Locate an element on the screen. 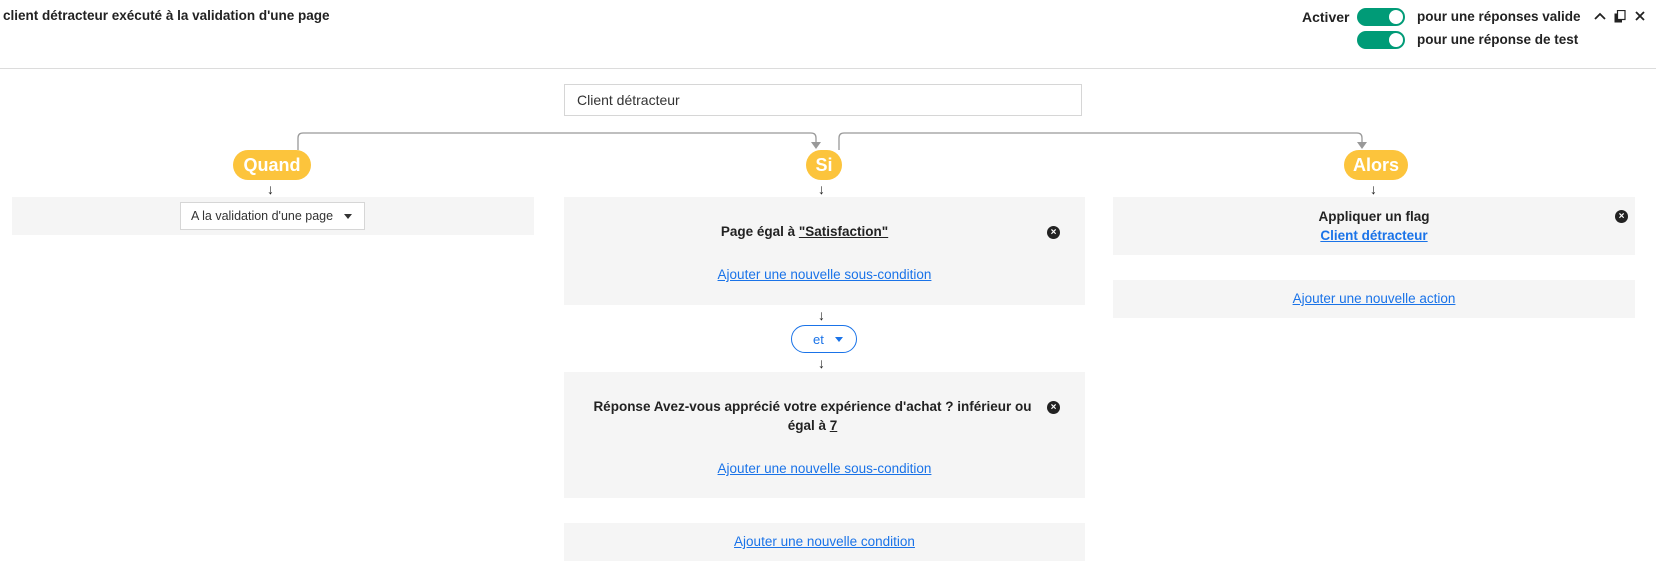 This screenshot has height=575, width=1656. activer-label: Activer is located at coordinates (1326, 17).